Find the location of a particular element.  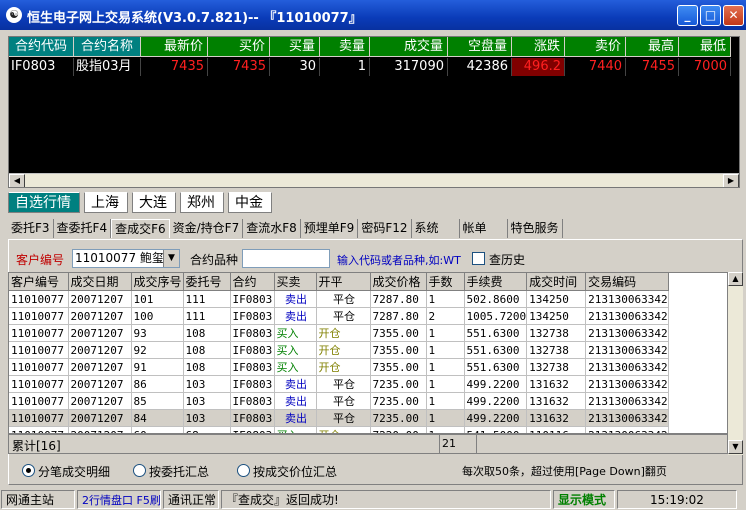

tab-cffex: 中金 is located at coordinates (250, 202).